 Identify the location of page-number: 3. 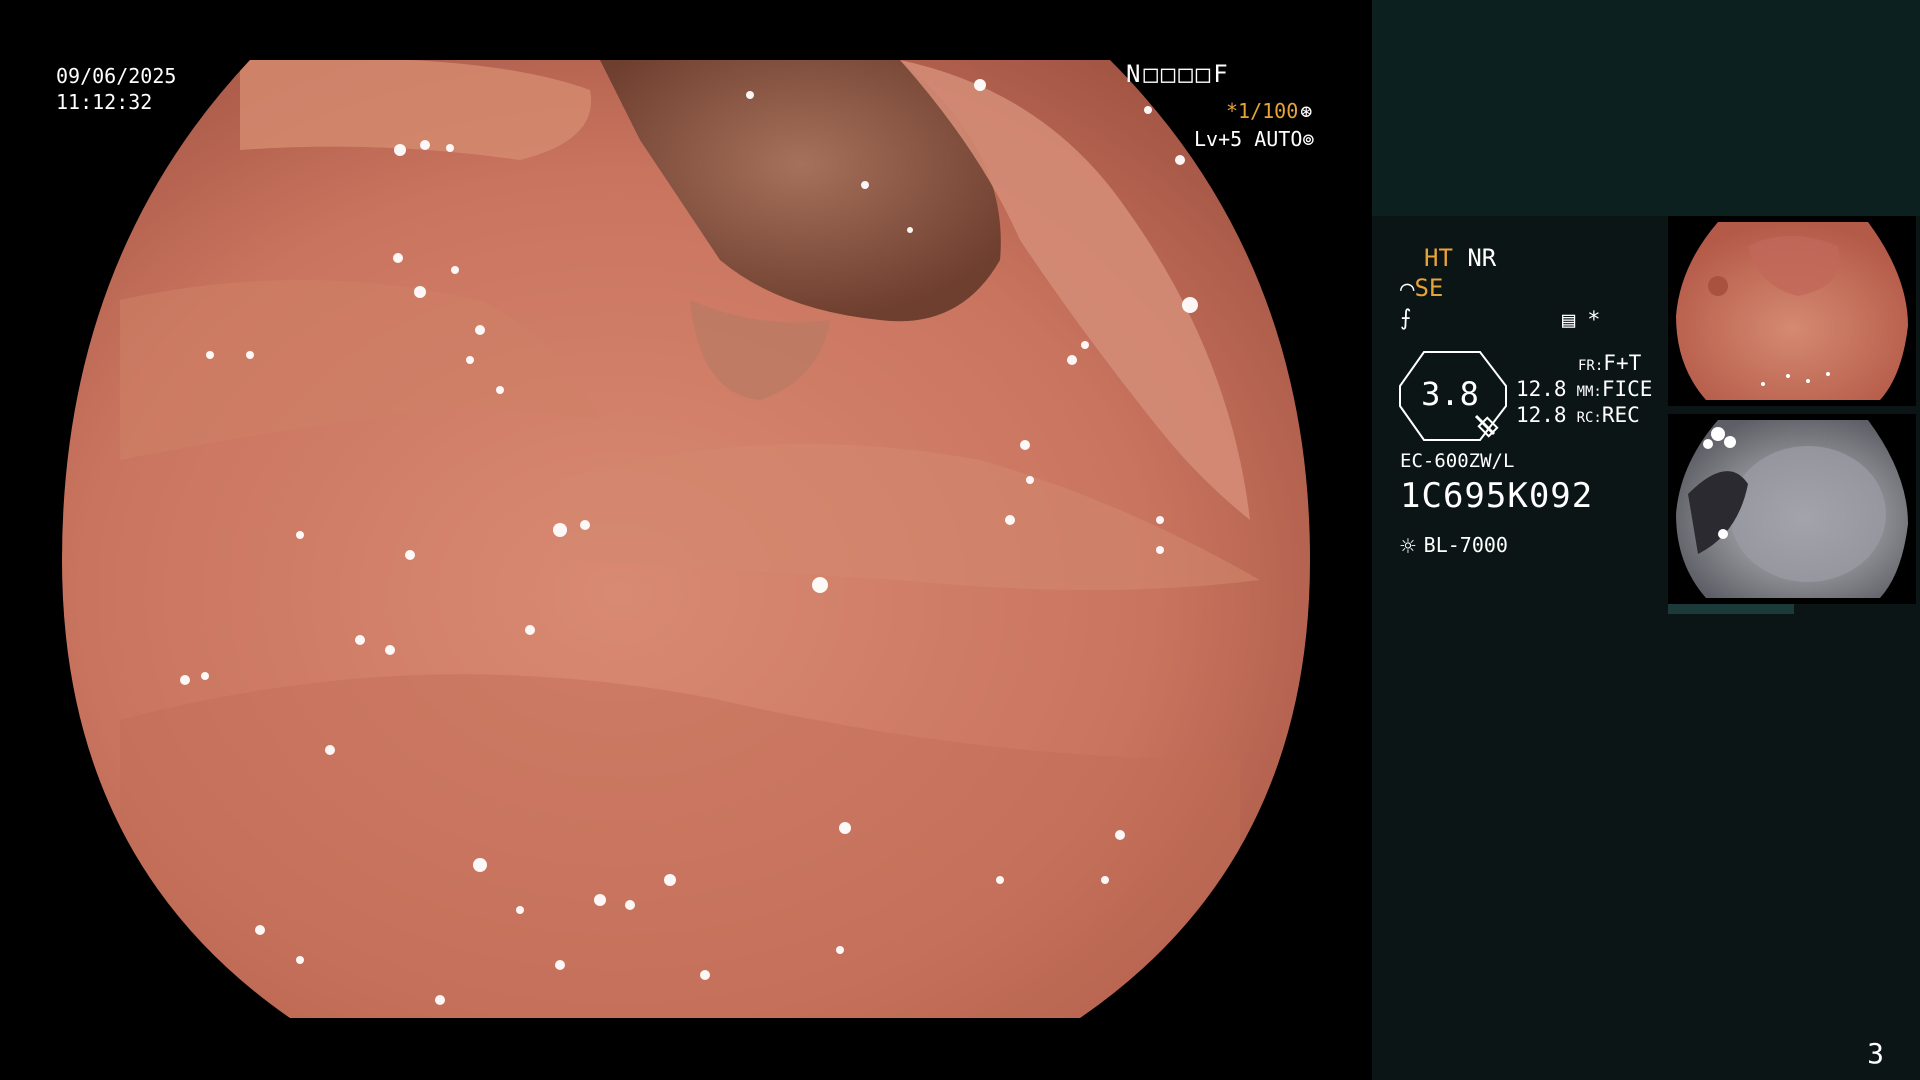
(1875, 1053).